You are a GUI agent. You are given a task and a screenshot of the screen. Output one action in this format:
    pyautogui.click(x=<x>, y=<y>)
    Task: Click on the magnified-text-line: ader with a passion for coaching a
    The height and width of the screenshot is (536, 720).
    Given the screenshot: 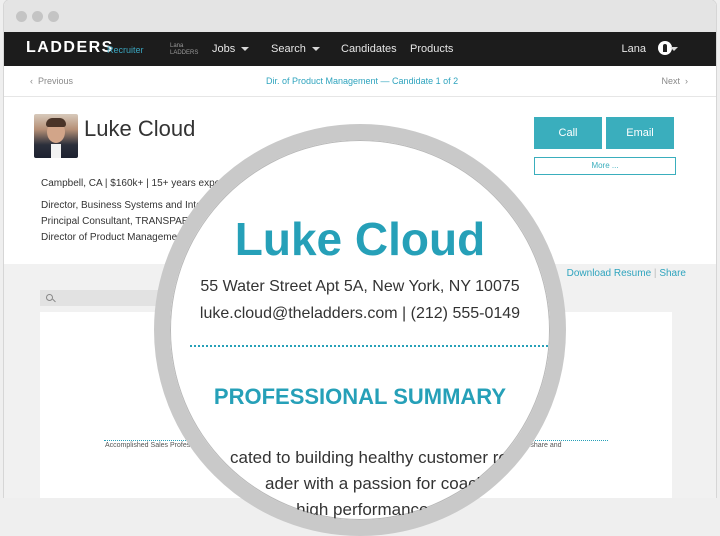 What is the action you would take?
    pyautogui.click(x=394, y=483)
    